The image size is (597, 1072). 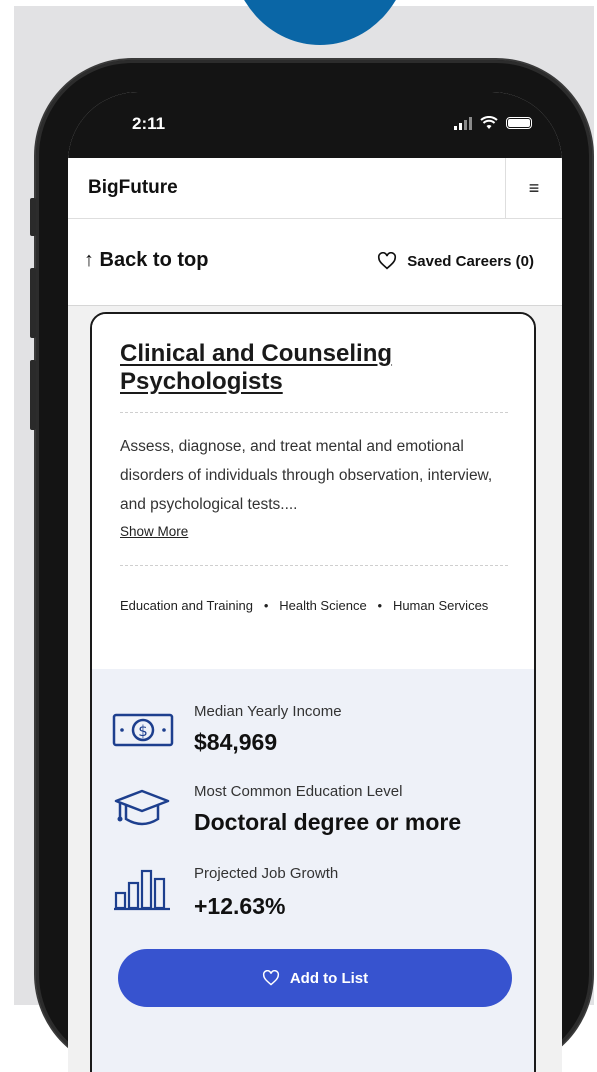 I want to click on career-title-link: Clinical and Counseling Psychologists, so click(x=310, y=368).